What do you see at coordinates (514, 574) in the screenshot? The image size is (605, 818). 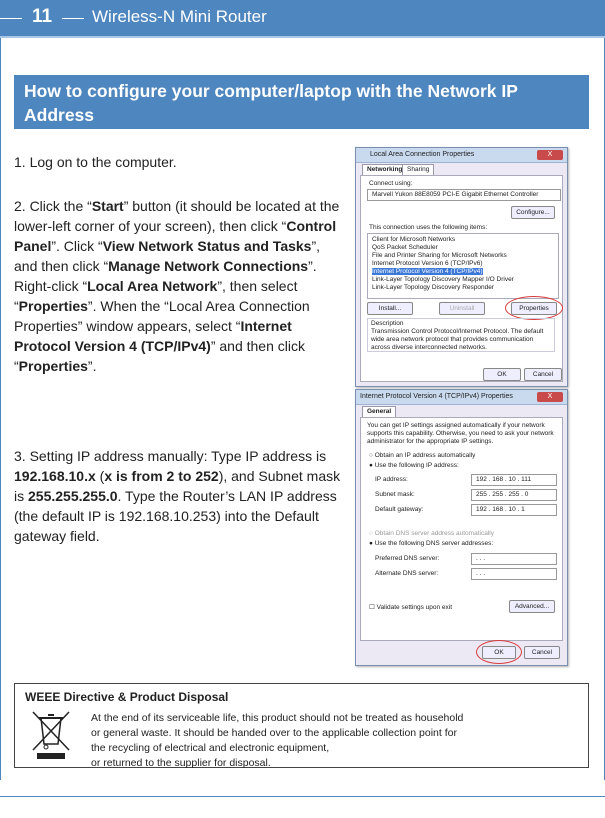 I see `alternate-dns-field: . . .` at bounding box center [514, 574].